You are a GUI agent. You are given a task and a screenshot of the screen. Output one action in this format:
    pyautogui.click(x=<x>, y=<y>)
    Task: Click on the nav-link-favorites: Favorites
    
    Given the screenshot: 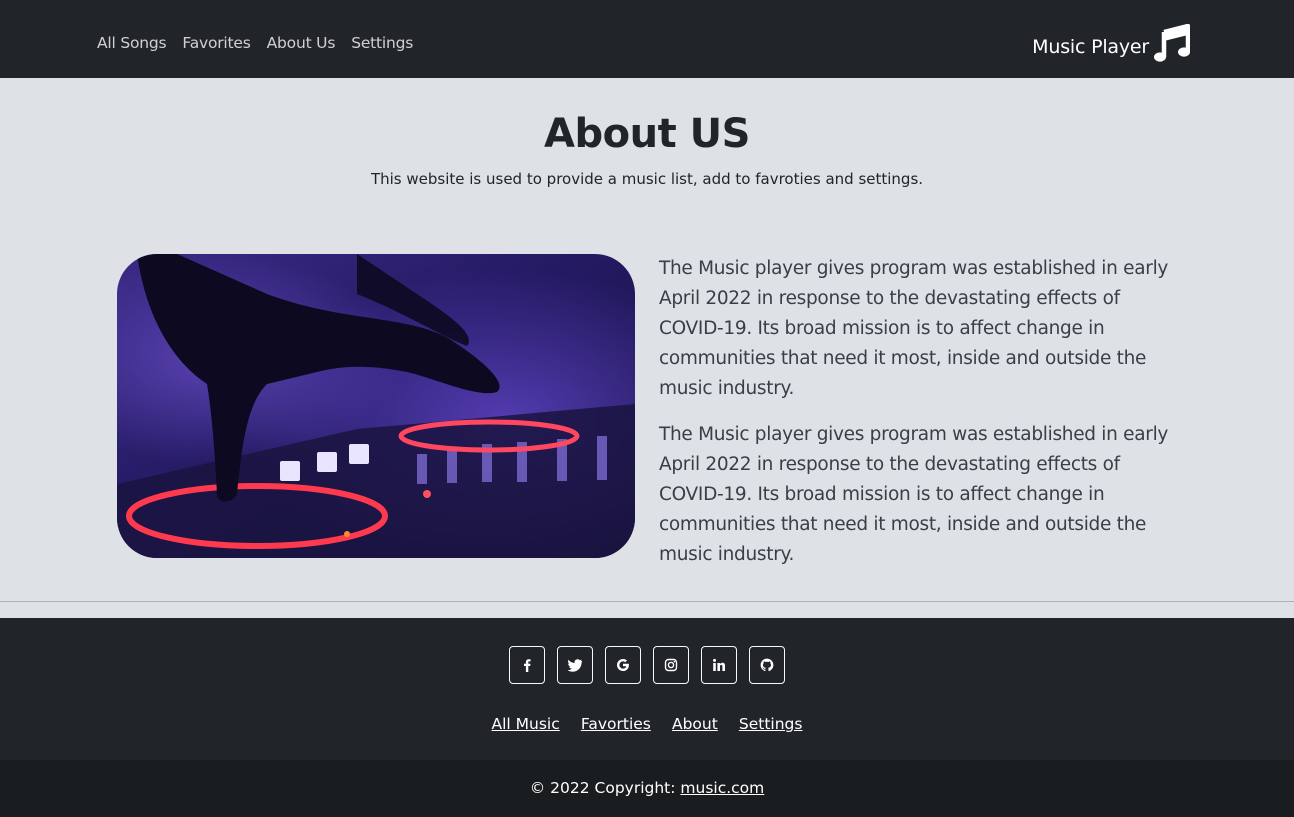 What is the action you would take?
    pyautogui.click(x=216, y=43)
    